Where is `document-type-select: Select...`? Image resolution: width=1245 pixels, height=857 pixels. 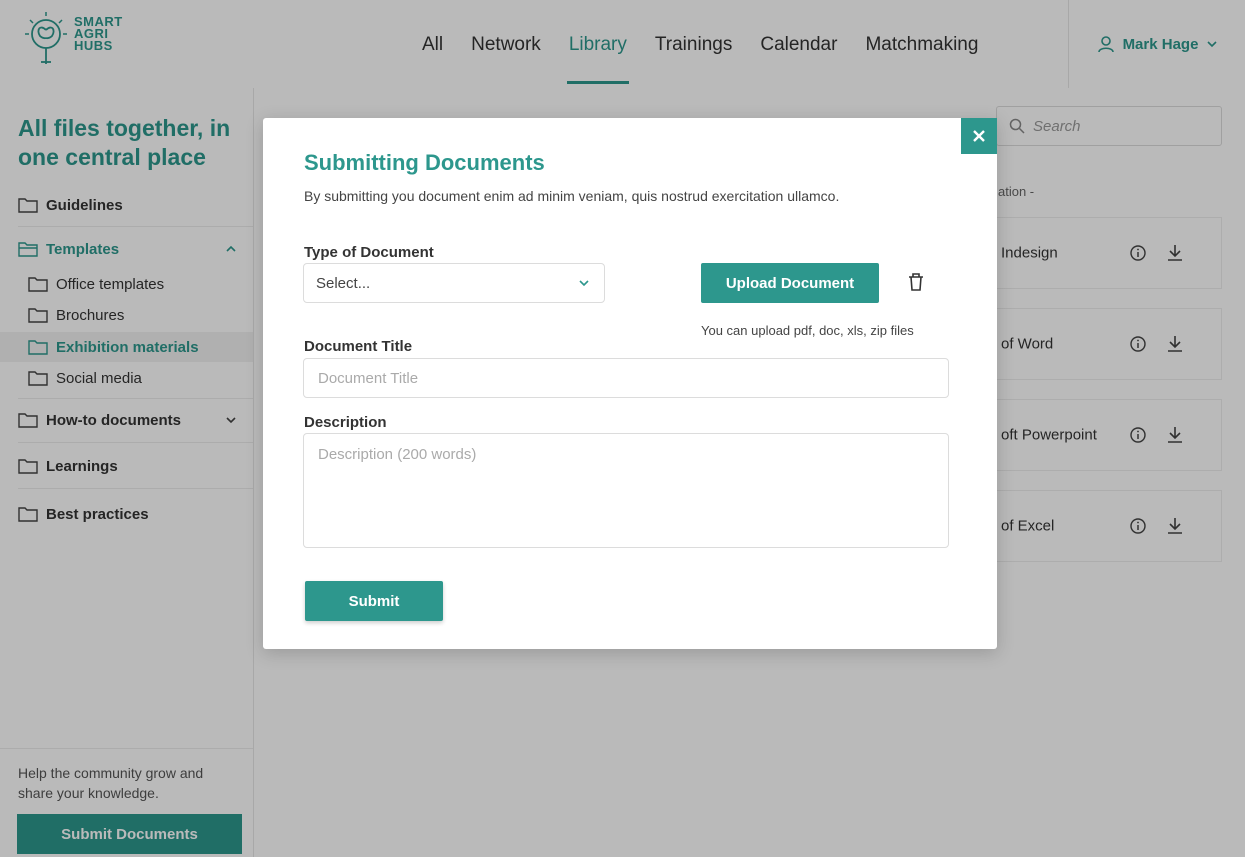 document-type-select: Select... is located at coordinates (454, 283).